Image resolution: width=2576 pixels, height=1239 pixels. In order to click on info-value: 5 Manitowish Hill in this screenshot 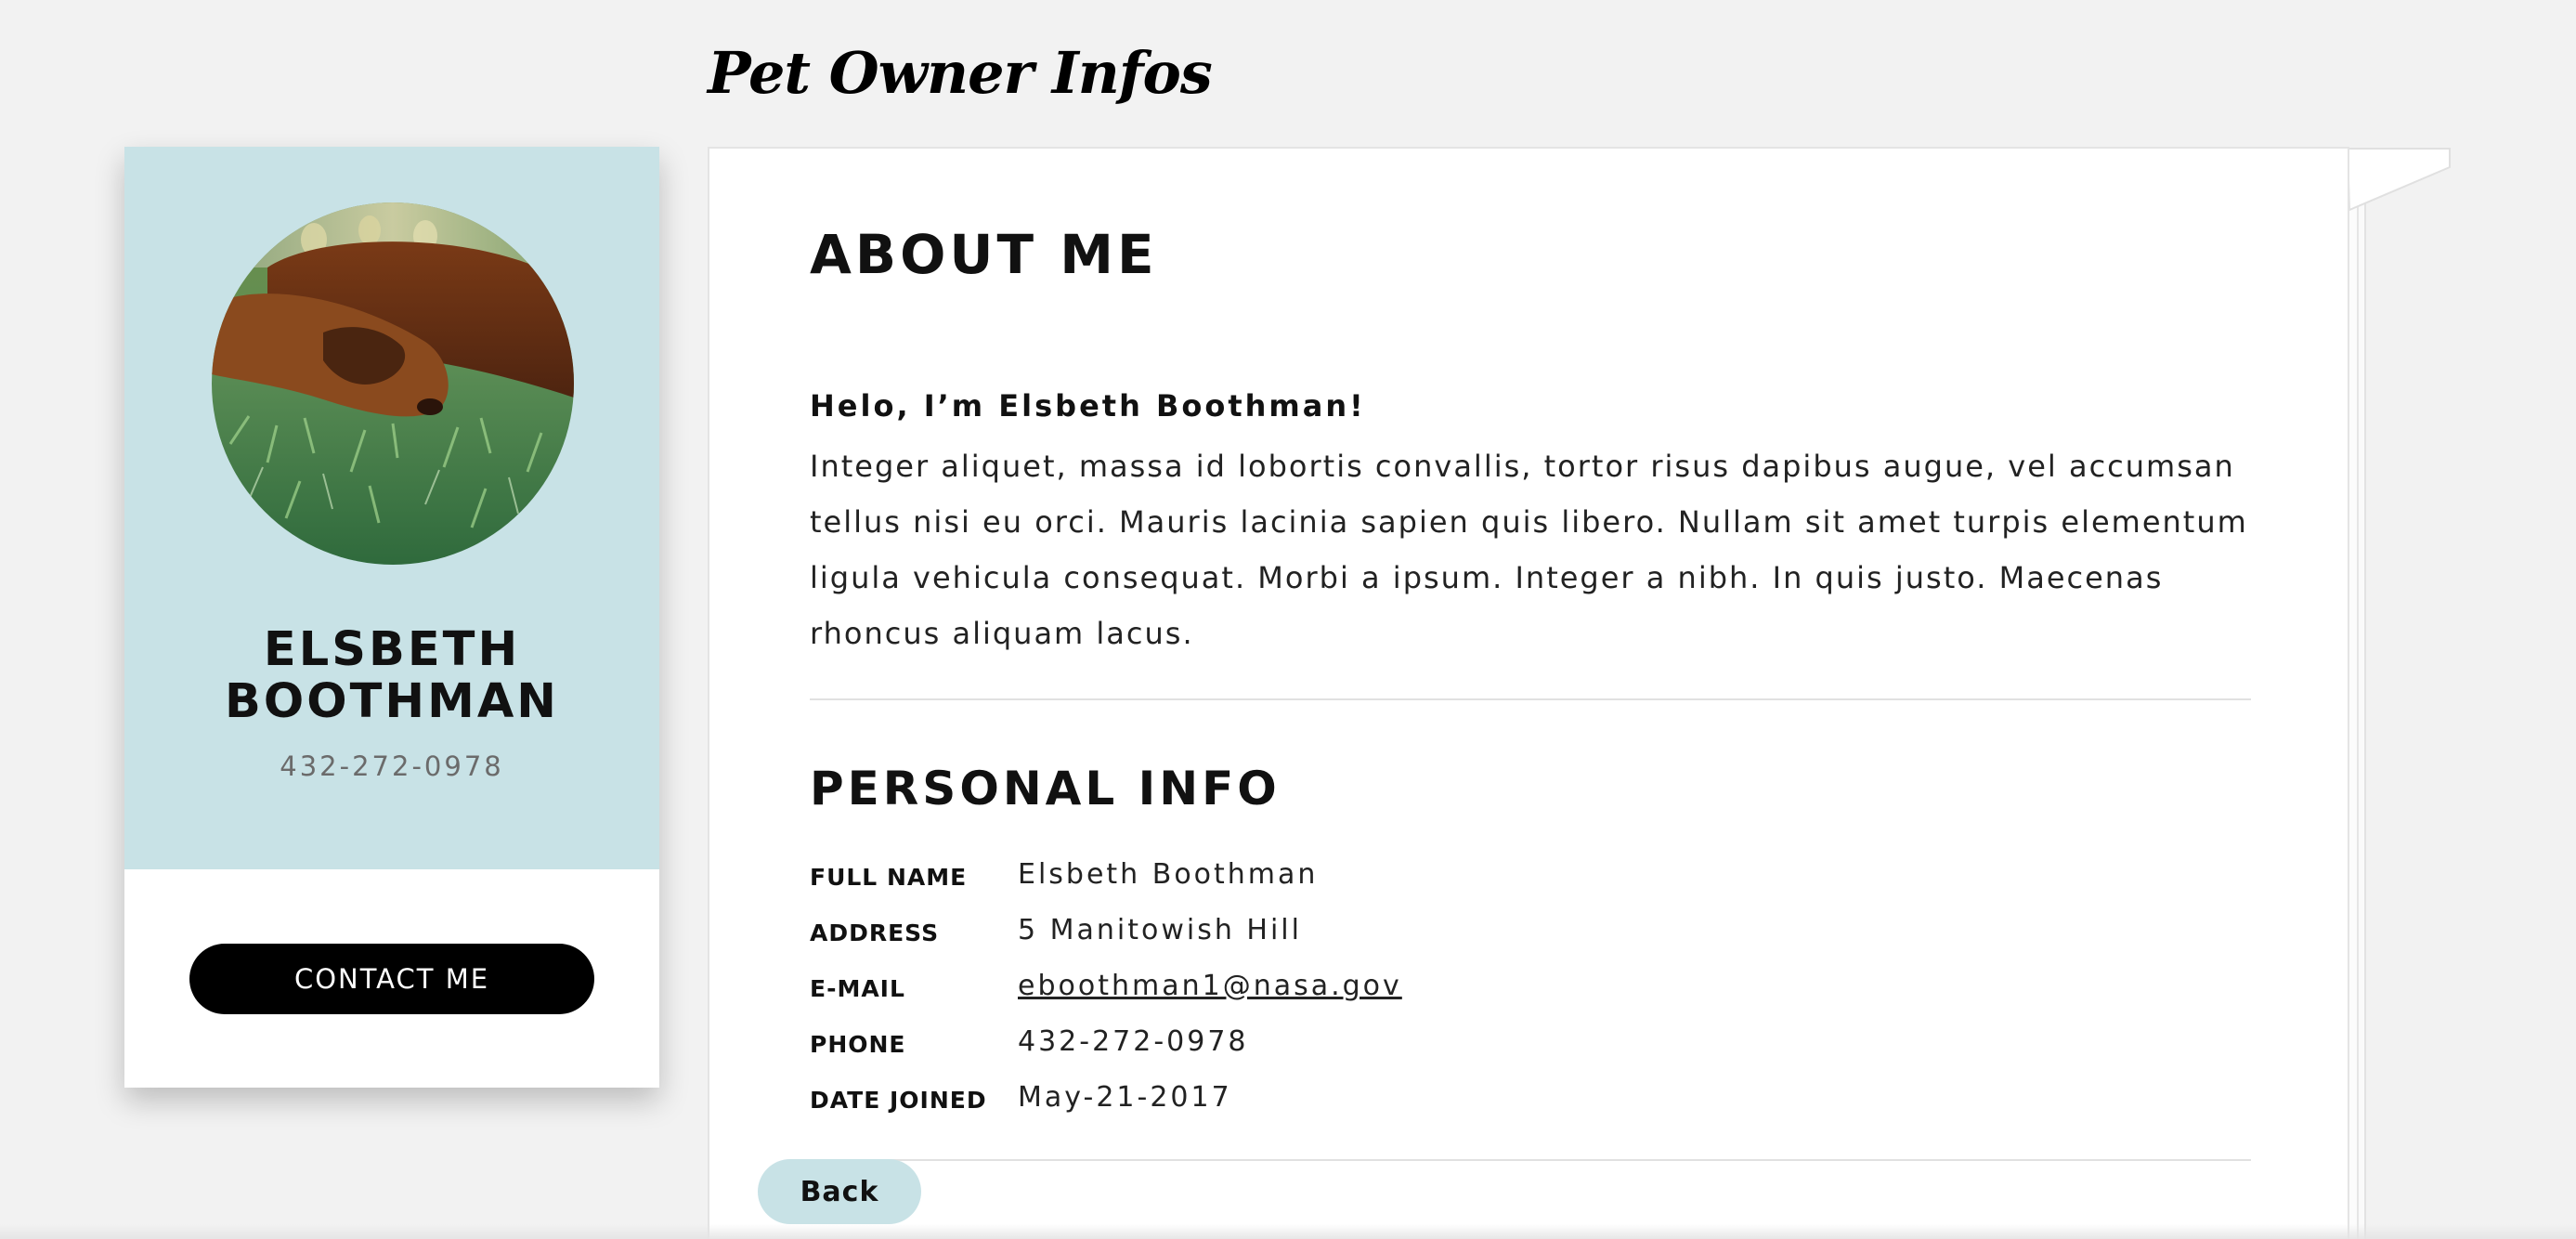, I will do `click(1160, 930)`.